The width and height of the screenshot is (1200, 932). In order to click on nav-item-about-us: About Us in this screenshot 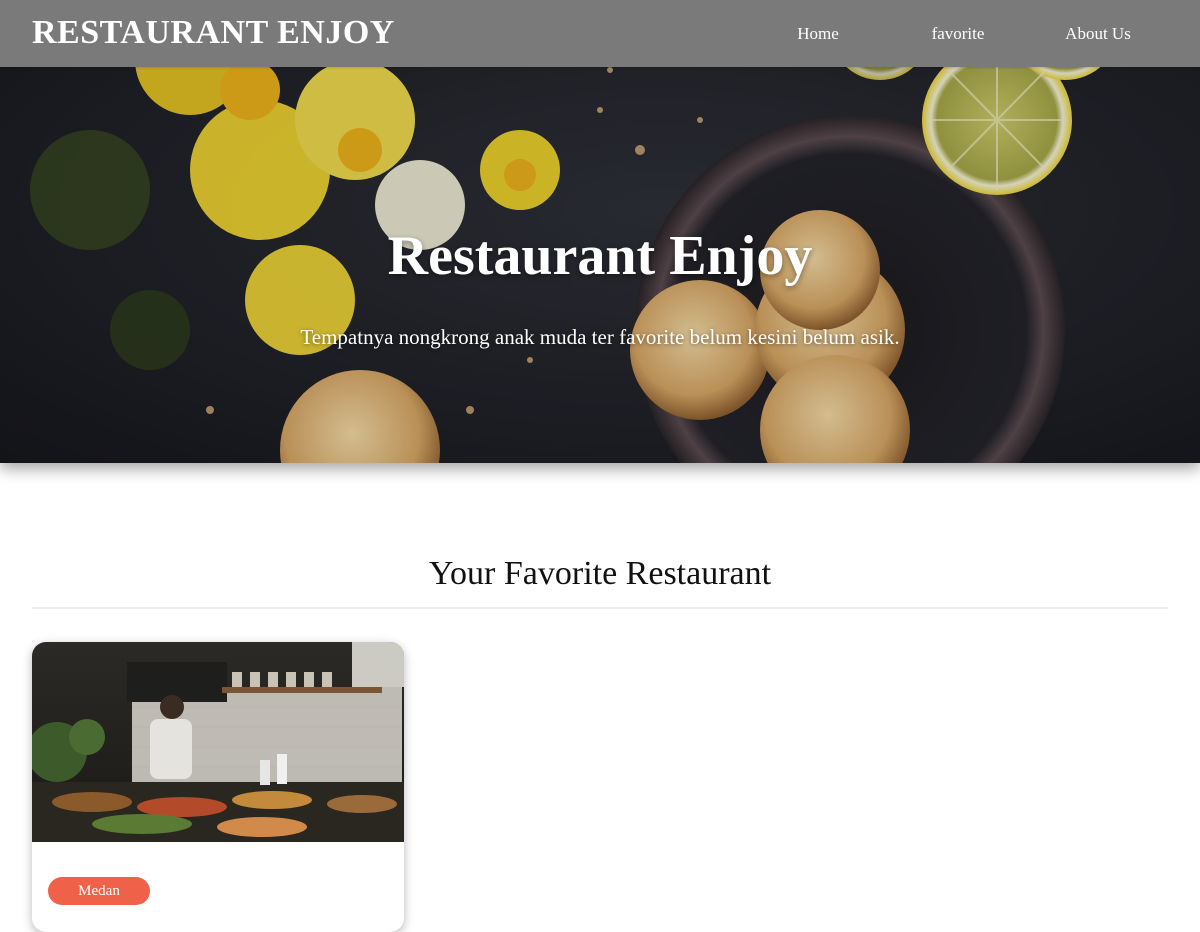, I will do `click(1098, 33)`.